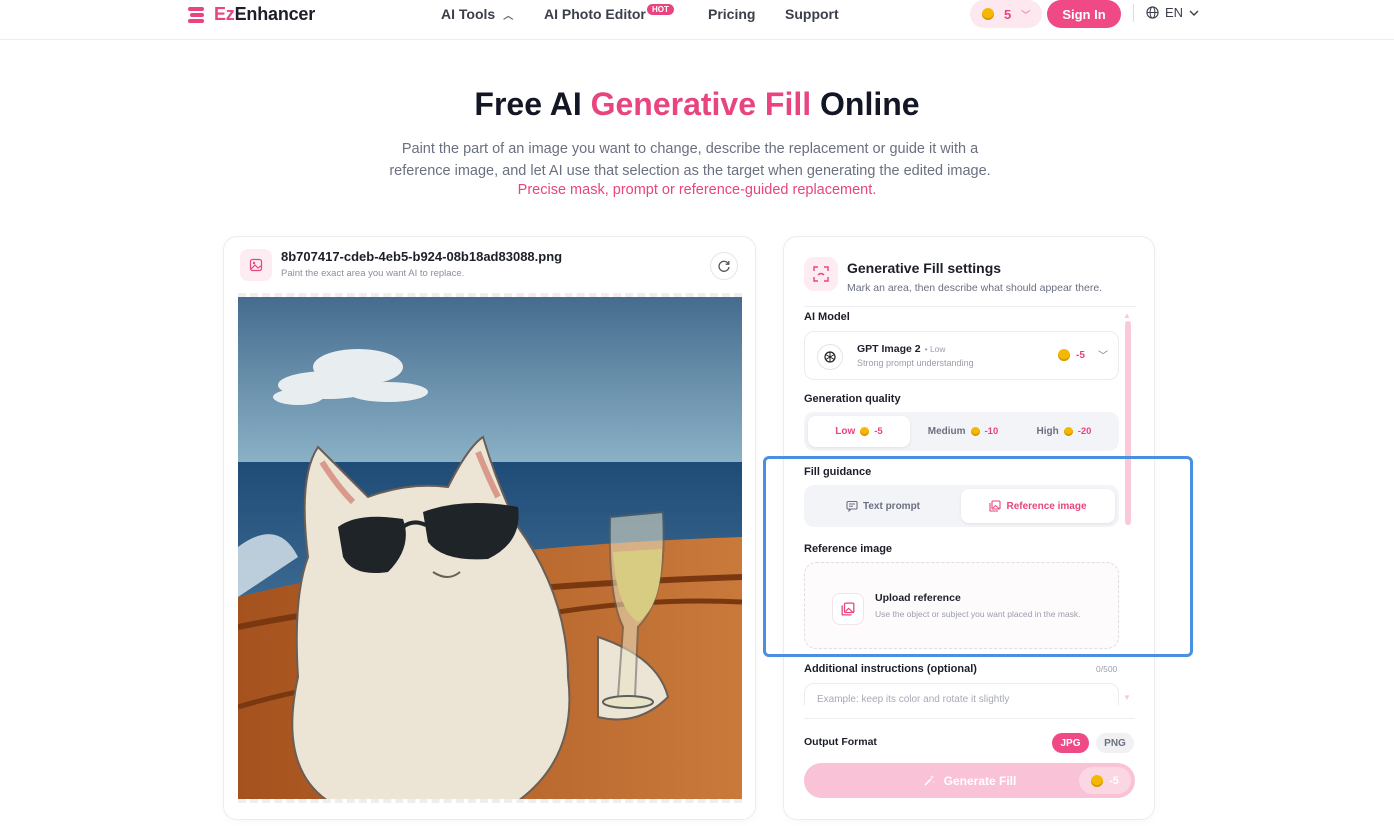 The image size is (1394, 826). I want to click on quality-high-option: High -20, so click(1064, 431).